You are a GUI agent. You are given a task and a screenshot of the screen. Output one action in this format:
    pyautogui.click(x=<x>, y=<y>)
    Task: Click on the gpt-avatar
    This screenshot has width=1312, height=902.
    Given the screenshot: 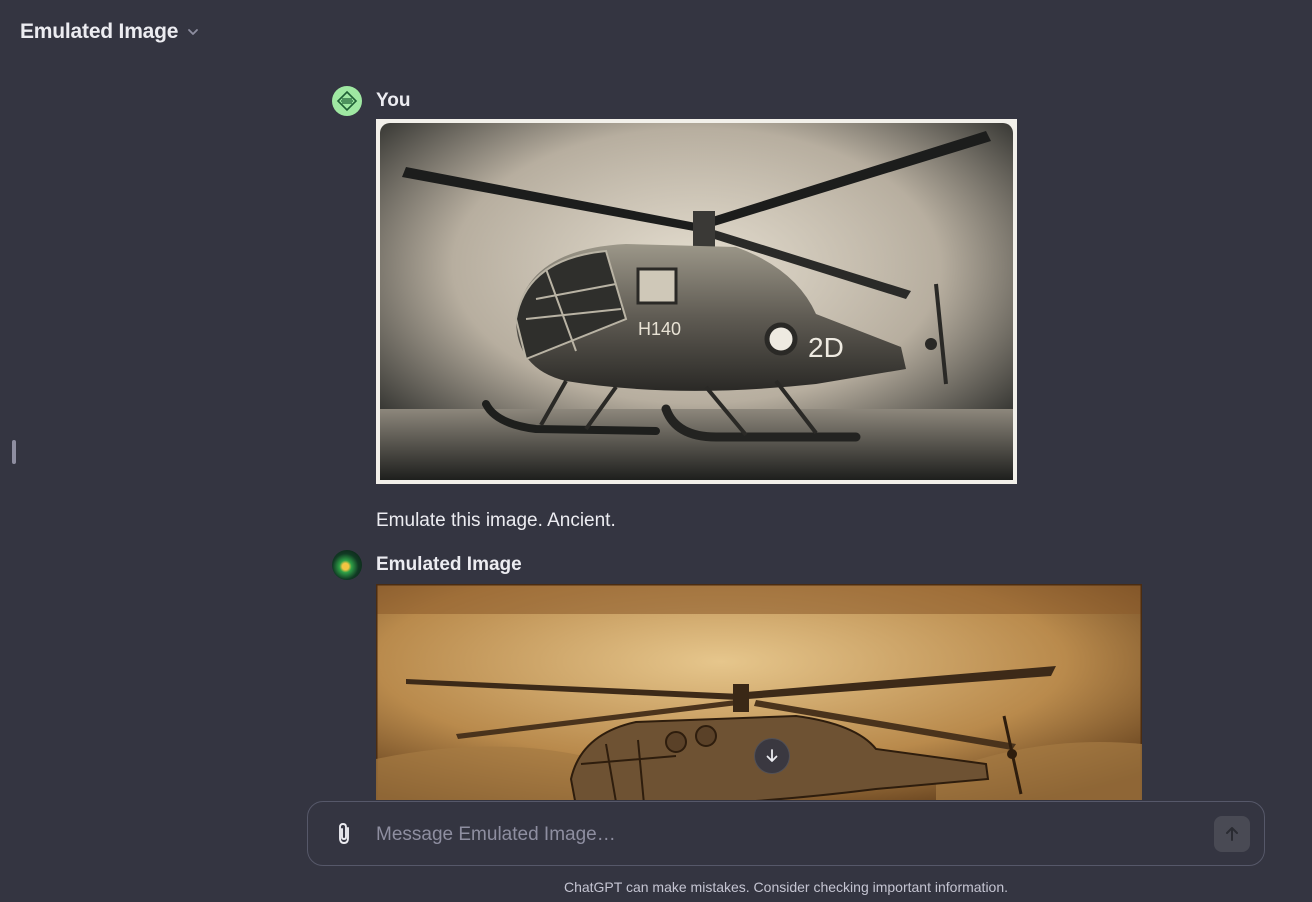 What is the action you would take?
    pyautogui.click(x=347, y=565)
    